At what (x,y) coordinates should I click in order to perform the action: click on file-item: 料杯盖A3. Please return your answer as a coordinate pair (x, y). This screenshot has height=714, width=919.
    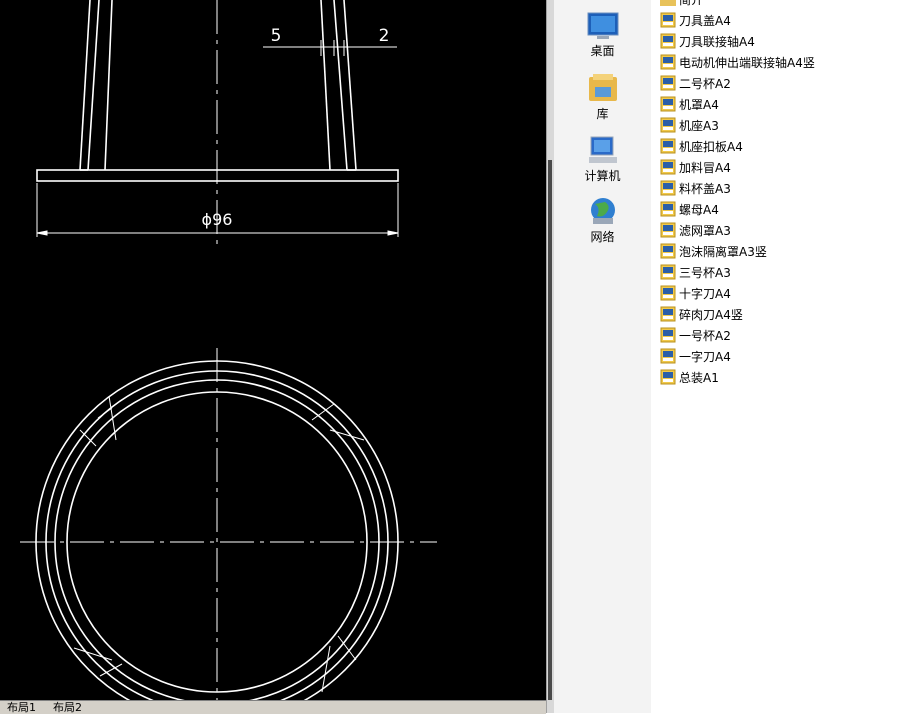
    Looking at the image, I should click on (695, 188).